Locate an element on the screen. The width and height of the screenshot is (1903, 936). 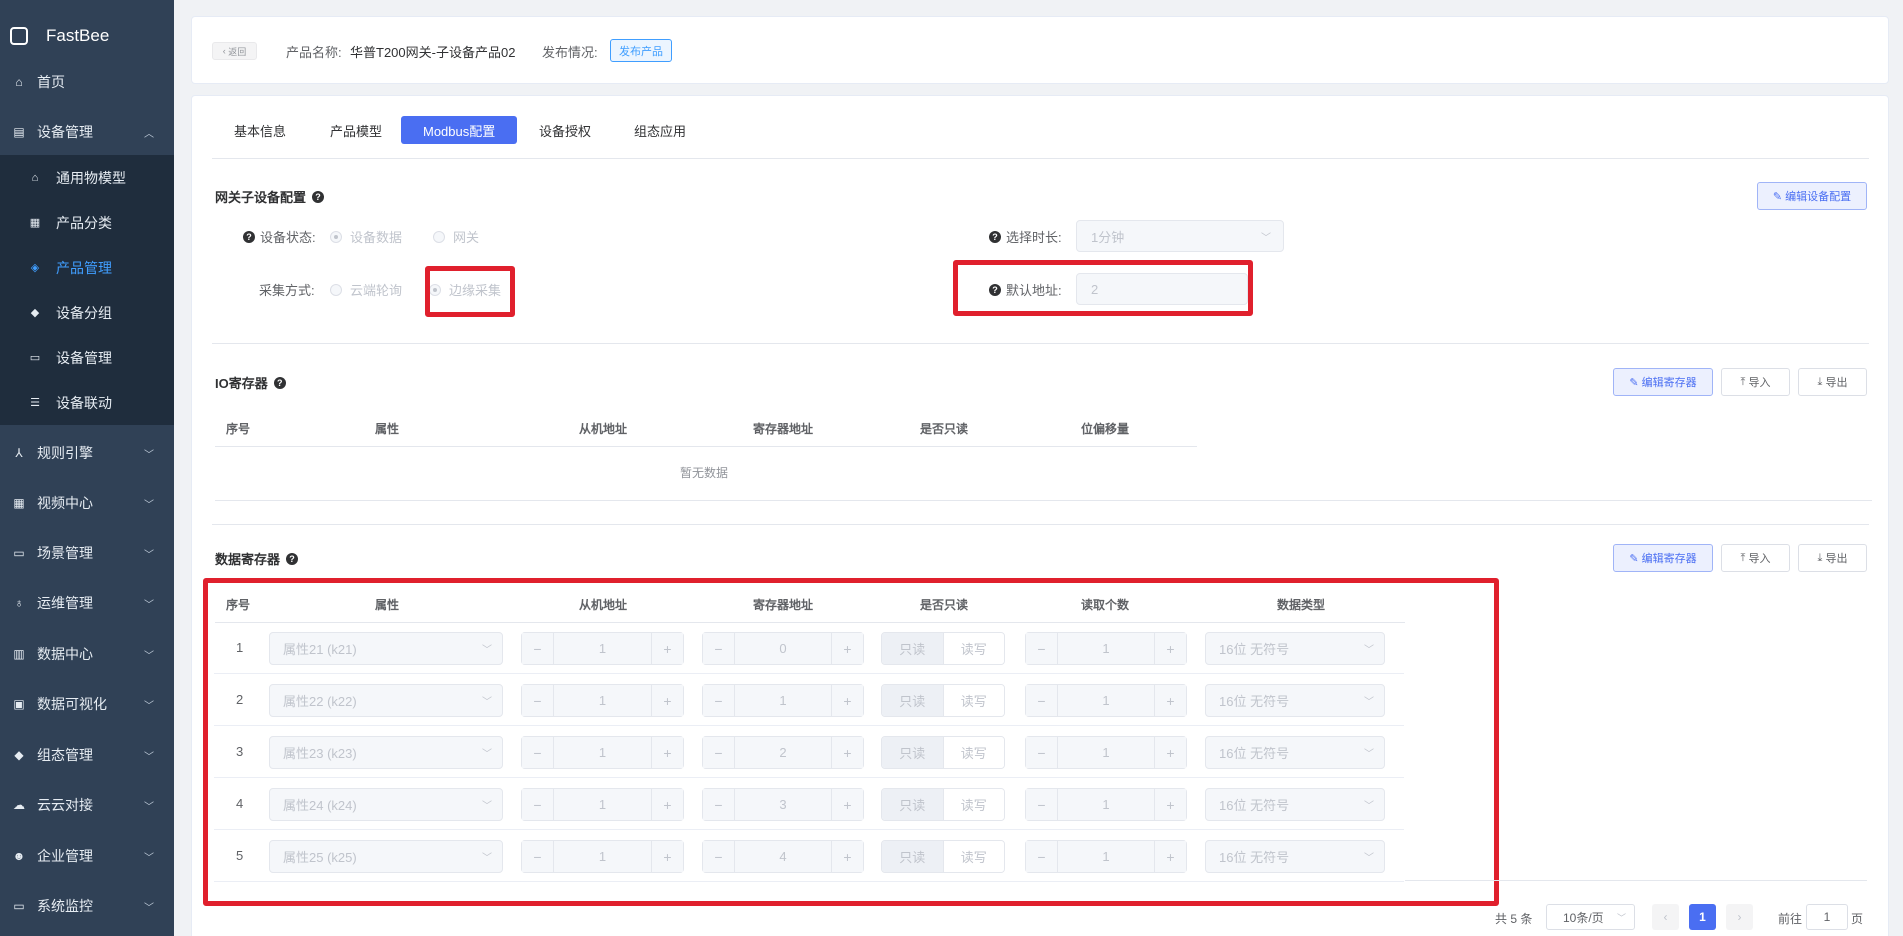
sidebar-subitem-product: ◈ 产品管理 is located at coordinates (87, 267).